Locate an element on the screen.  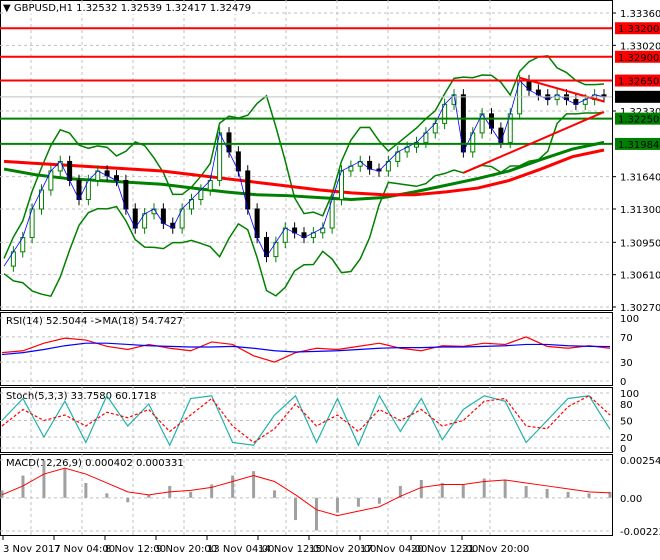
level-label: 1.32900 is located at coordinates (638, 58).